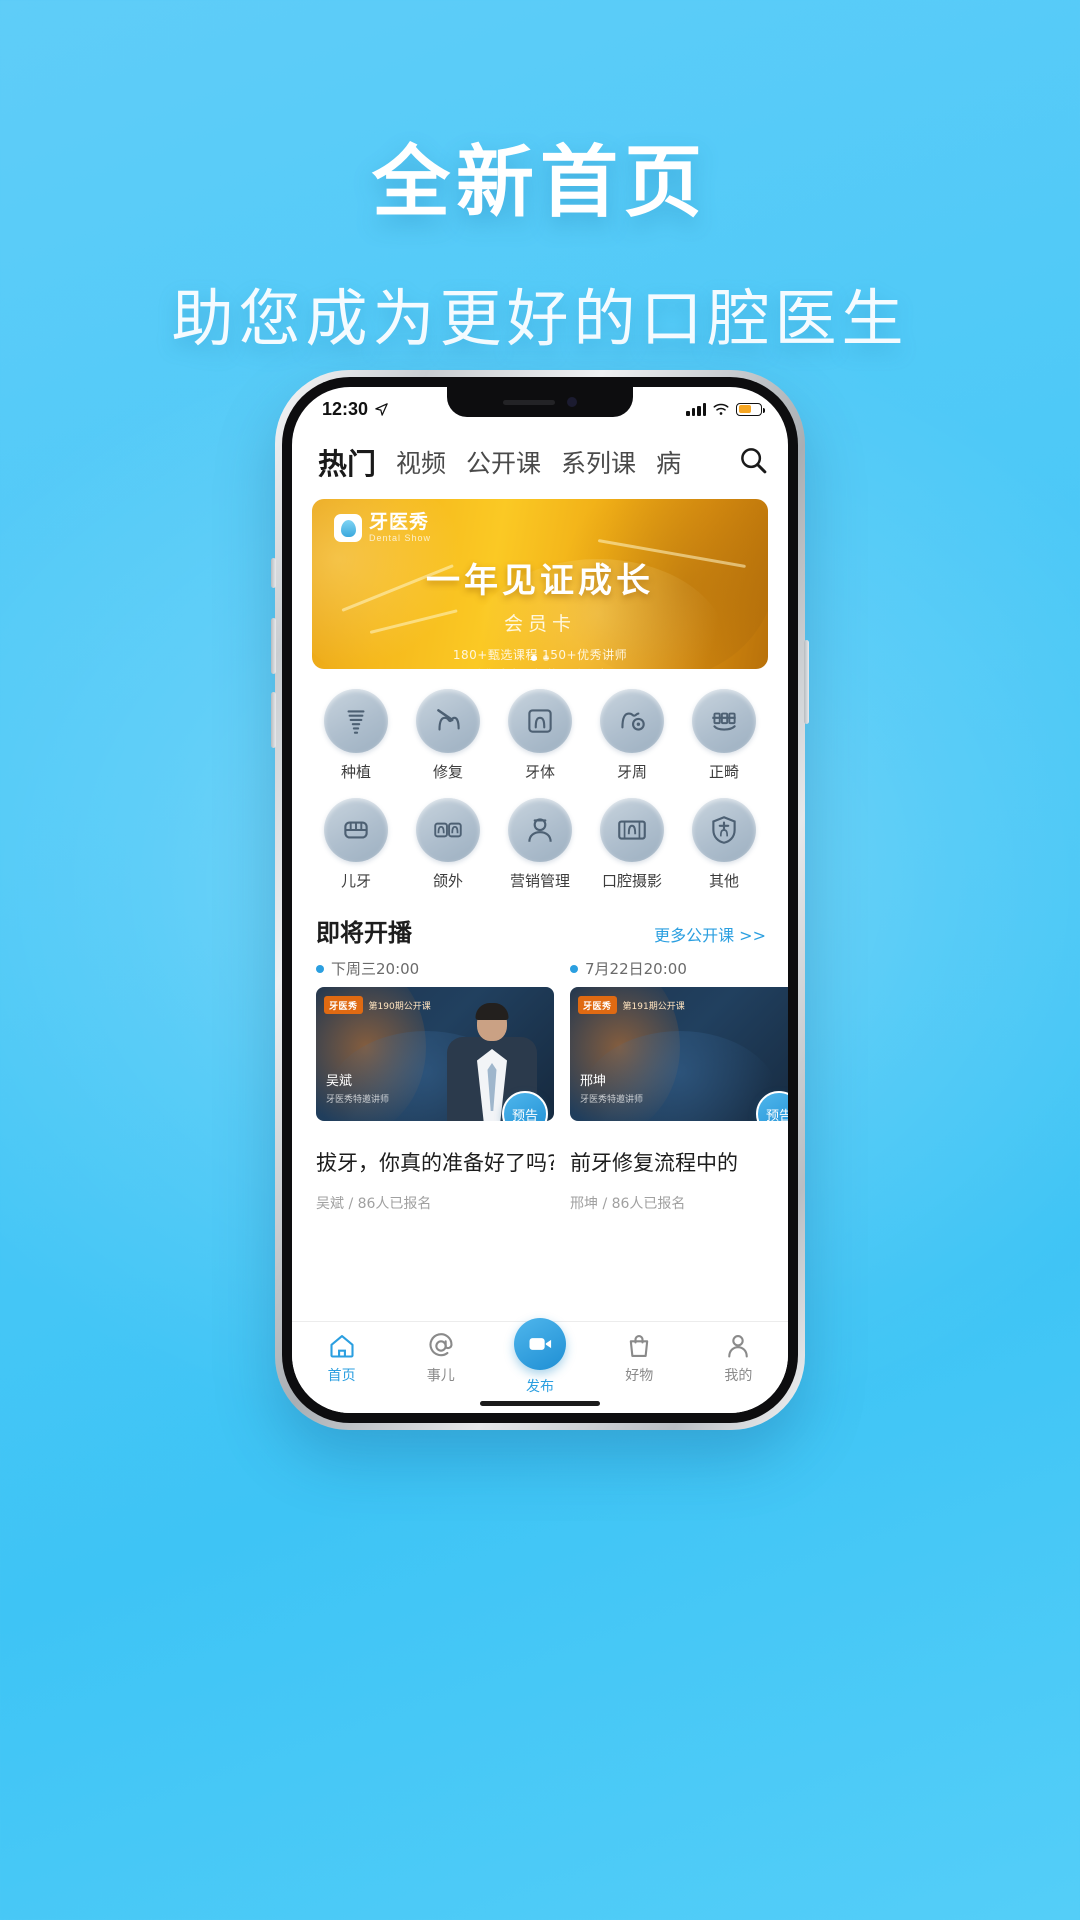  I want to click on home-icon, so click(342, 1346).